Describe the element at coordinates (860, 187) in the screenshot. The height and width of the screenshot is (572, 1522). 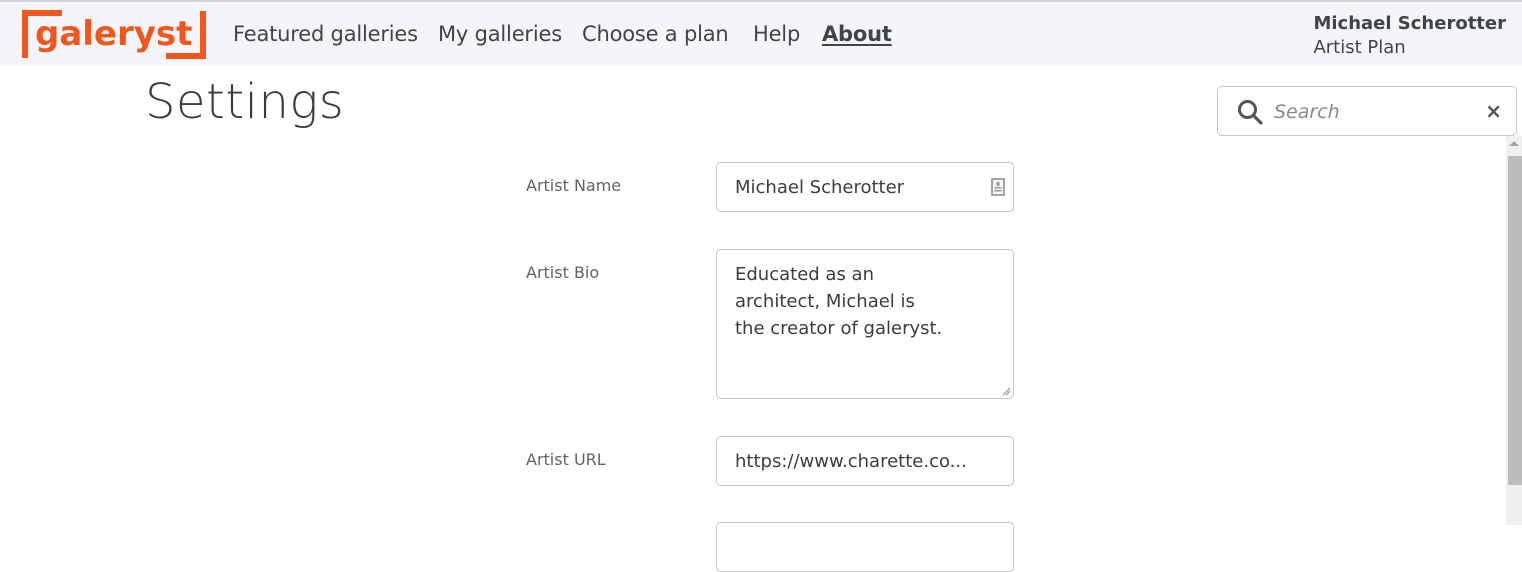
I see `artist-name-input` at that location.